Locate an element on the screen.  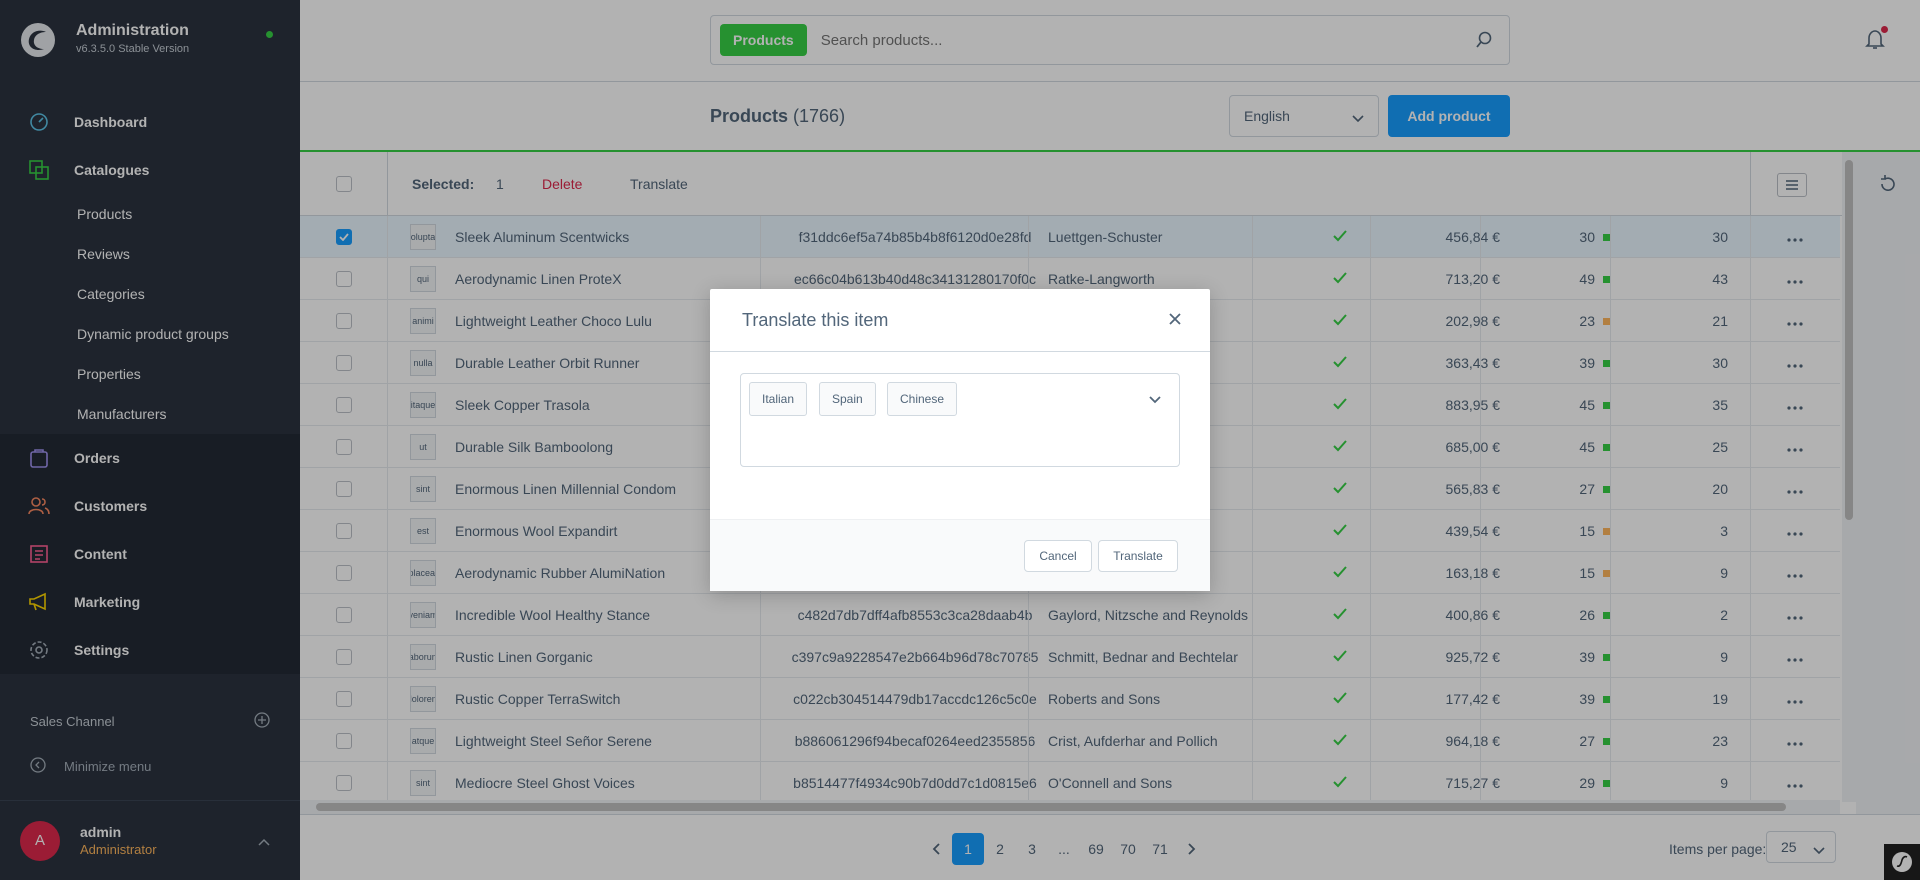
language-chip-italian: Italian is located at coordinates (778, 399).